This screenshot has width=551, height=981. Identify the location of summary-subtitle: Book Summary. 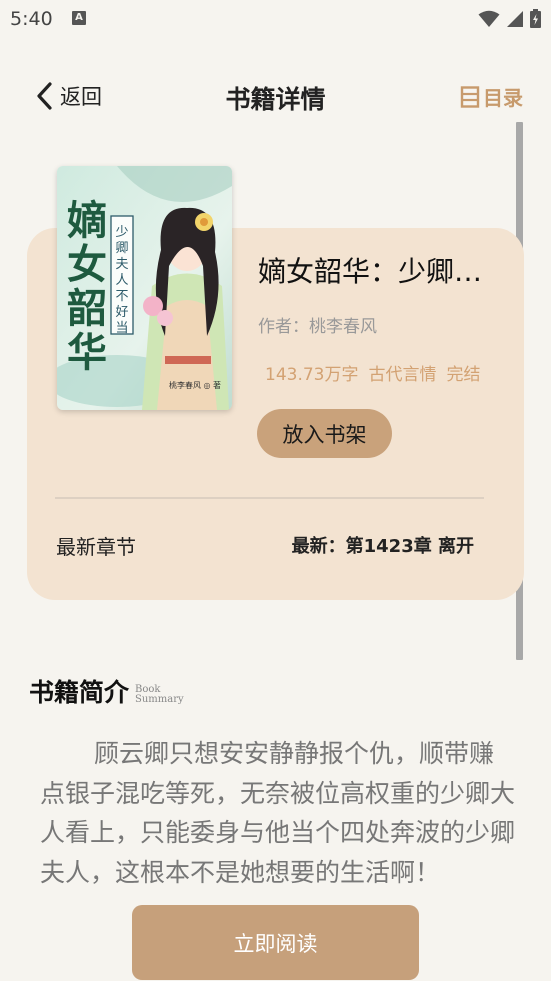
(159, 697).